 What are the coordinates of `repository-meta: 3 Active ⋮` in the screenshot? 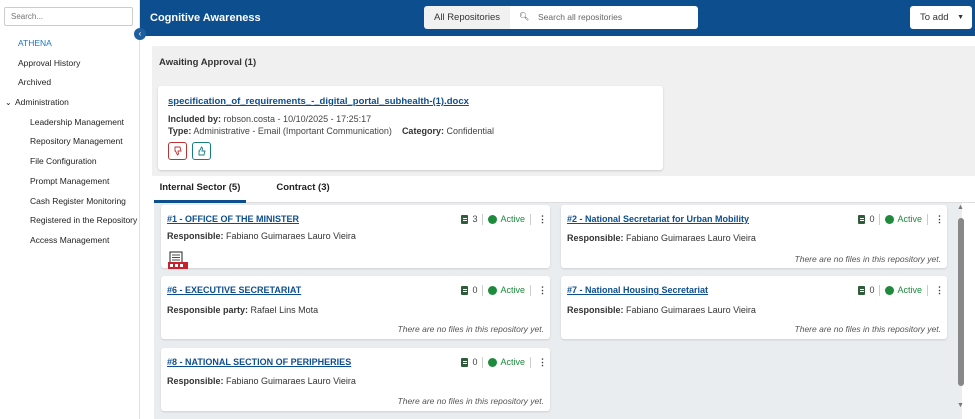 It's located at (504, 219).